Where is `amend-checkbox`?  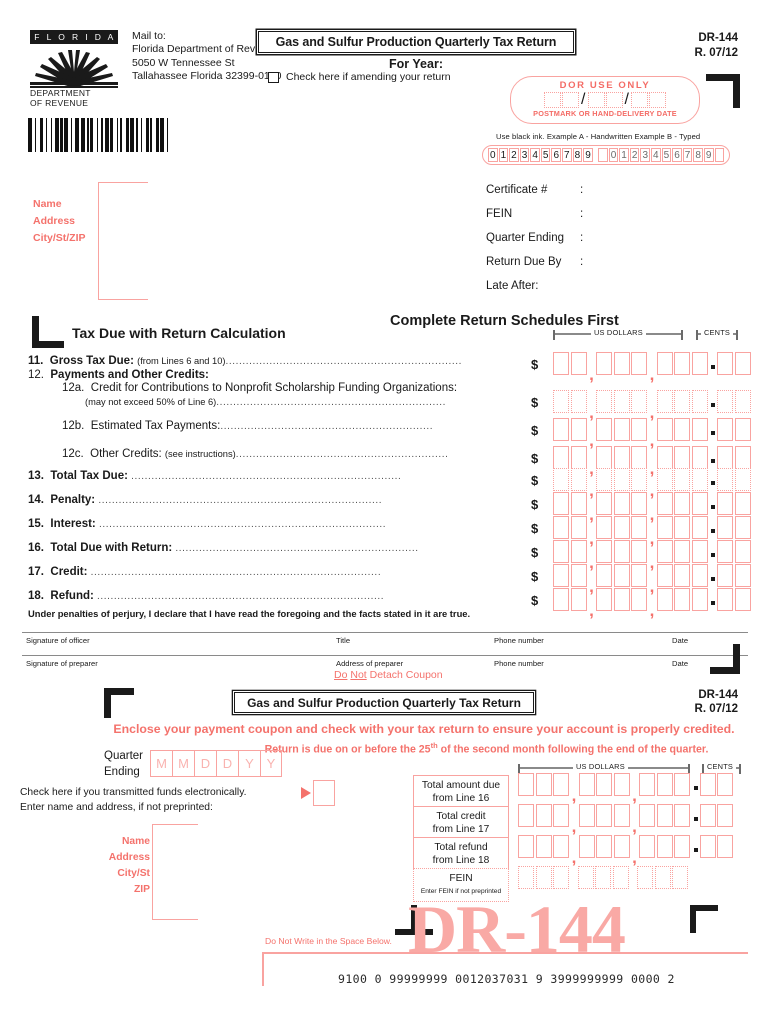
amend-checkbox is located at coordinates (273, 77).